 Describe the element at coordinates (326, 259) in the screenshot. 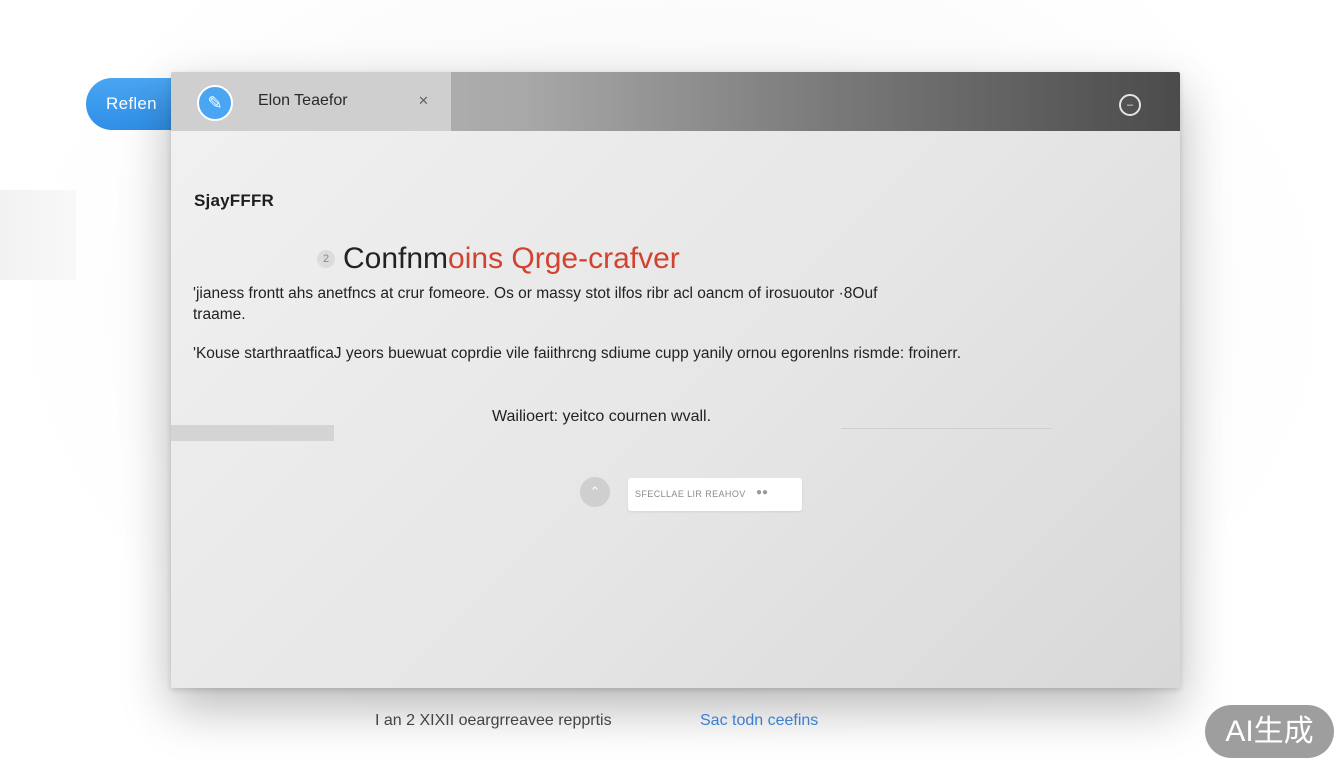

I see `step-number-badge: 2` at that location.